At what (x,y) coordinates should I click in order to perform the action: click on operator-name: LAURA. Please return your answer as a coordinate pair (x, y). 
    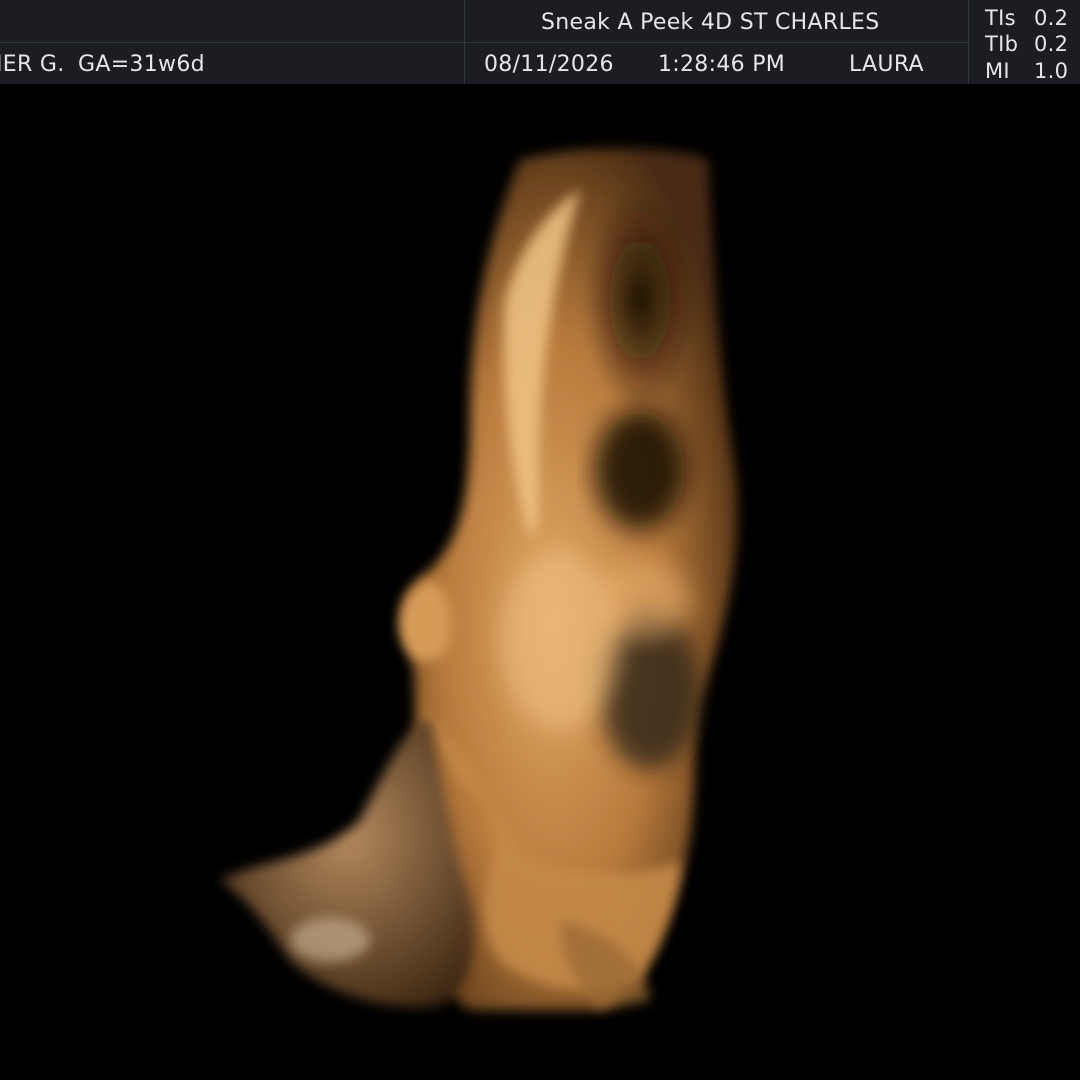
    Looking at the image, I should click on (886, 64).